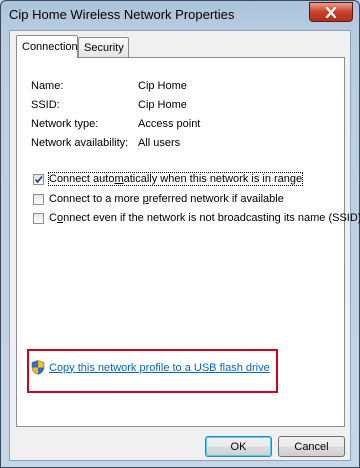  Describe the element at coordinates (65, 124) in the screenshot. I see `network-type-label: Network type:` at that location.